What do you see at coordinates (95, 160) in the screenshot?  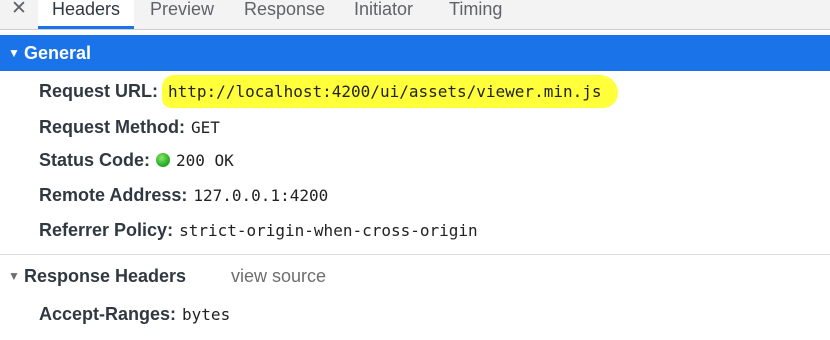 I see `status-code-label: Status Code:` at bounding box center [95, 160].